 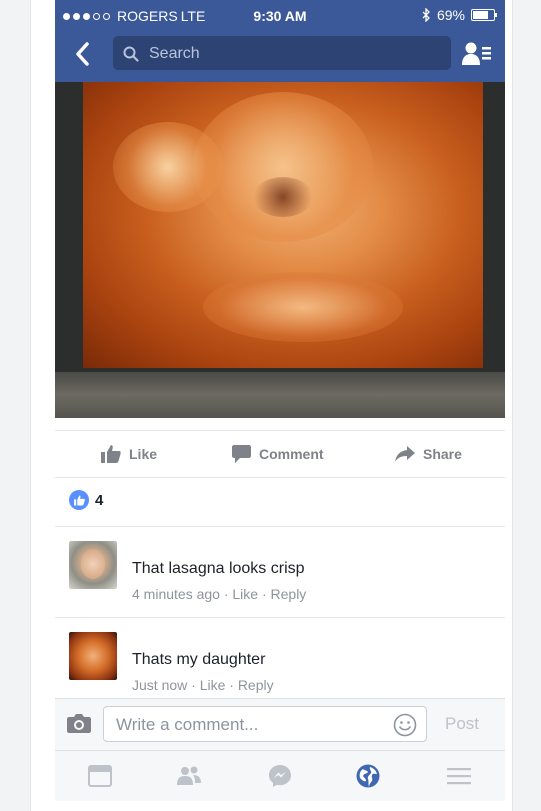 I want to click on share-arrow-icon, so click(x=405, y=454).